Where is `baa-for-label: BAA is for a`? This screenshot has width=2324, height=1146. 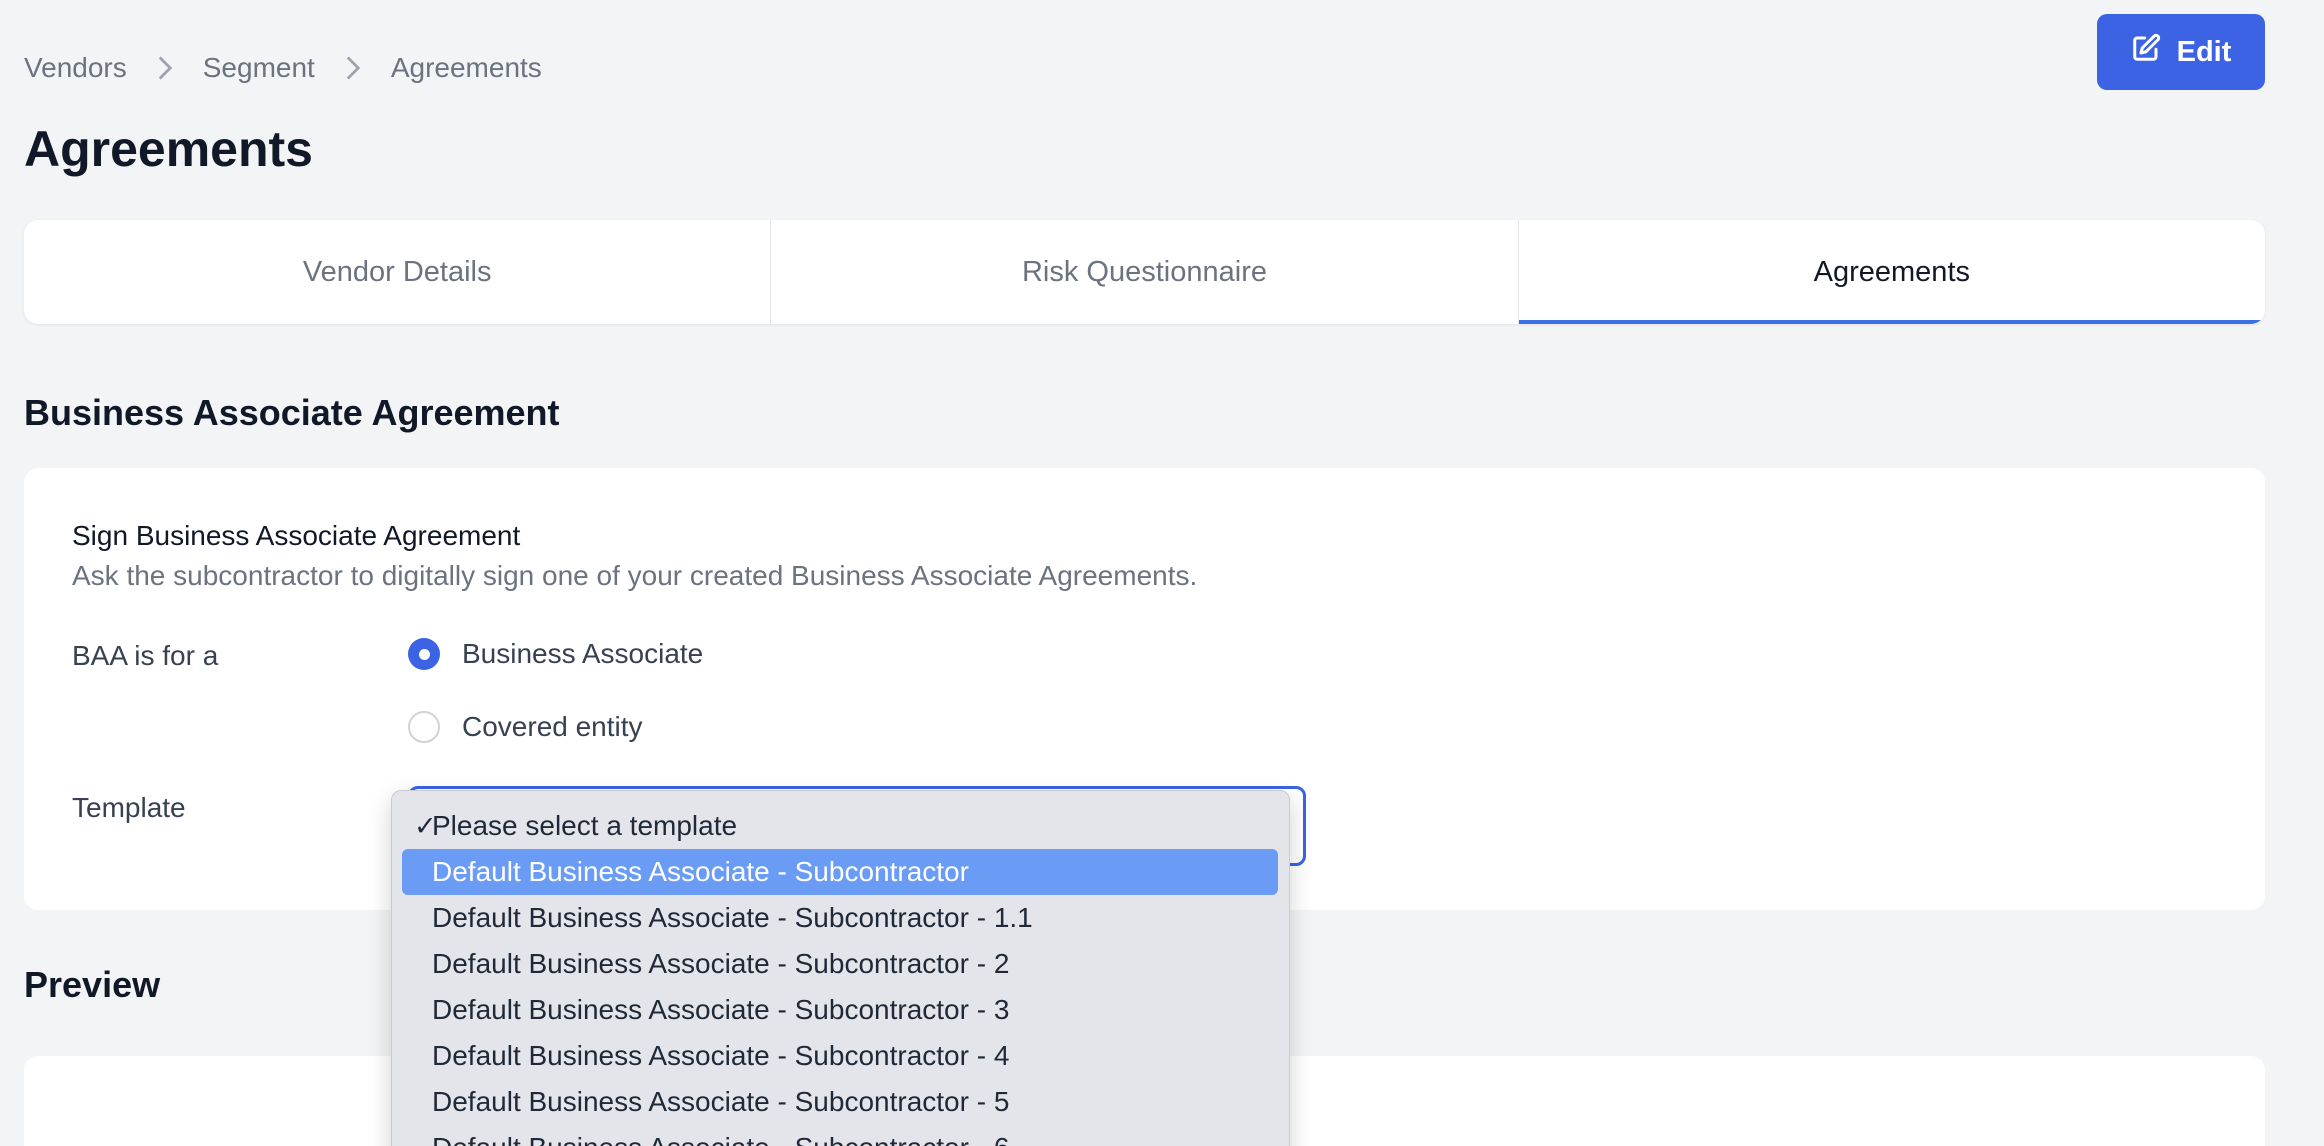
baa-for-label: BAA is for a is located at coordinates (145, 655).